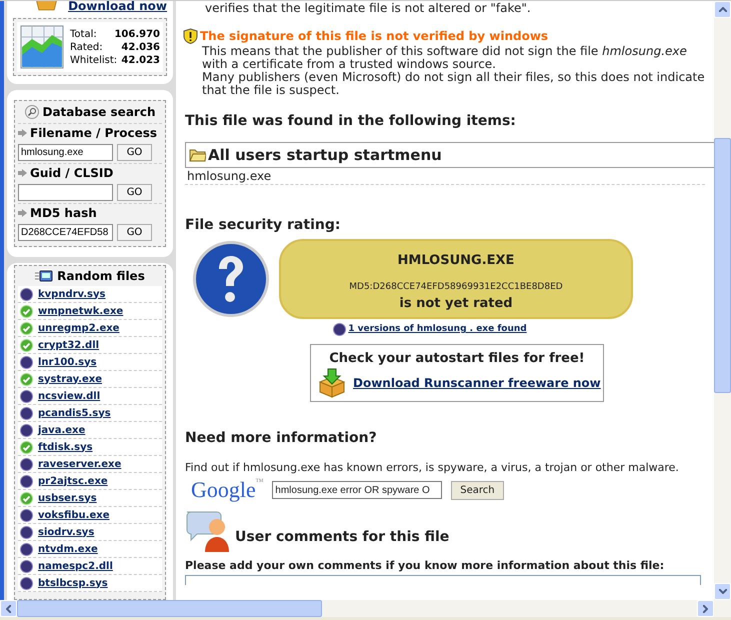 This screenshot has width=731, height=620. Describe the element at coordinates (349, 64) in the screenshot. I see `signature-text: with a certificate from a trusted windows source.` at that location.